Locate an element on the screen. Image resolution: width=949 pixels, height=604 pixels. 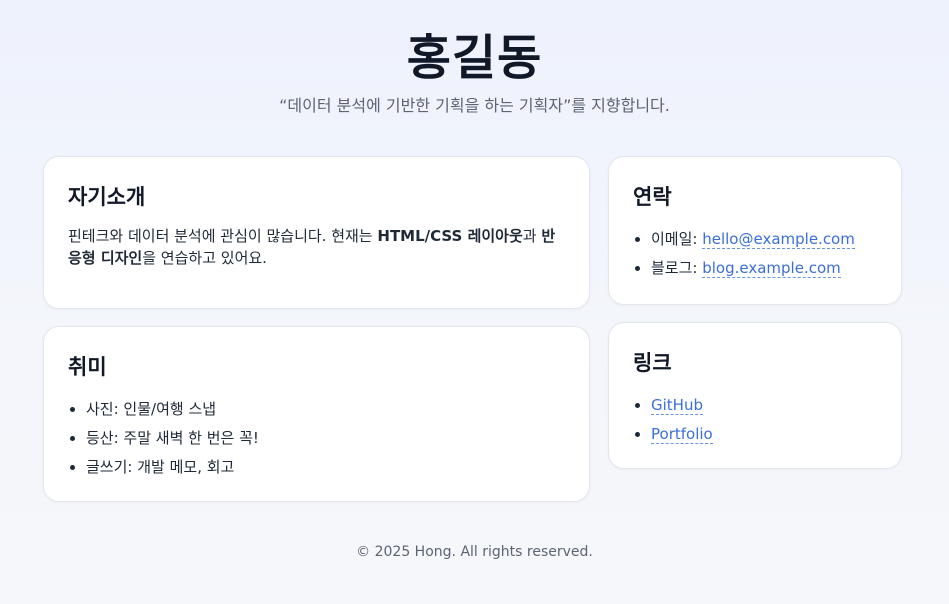
links-list: GitHub Portfolio is located at coordinates (755, 420).